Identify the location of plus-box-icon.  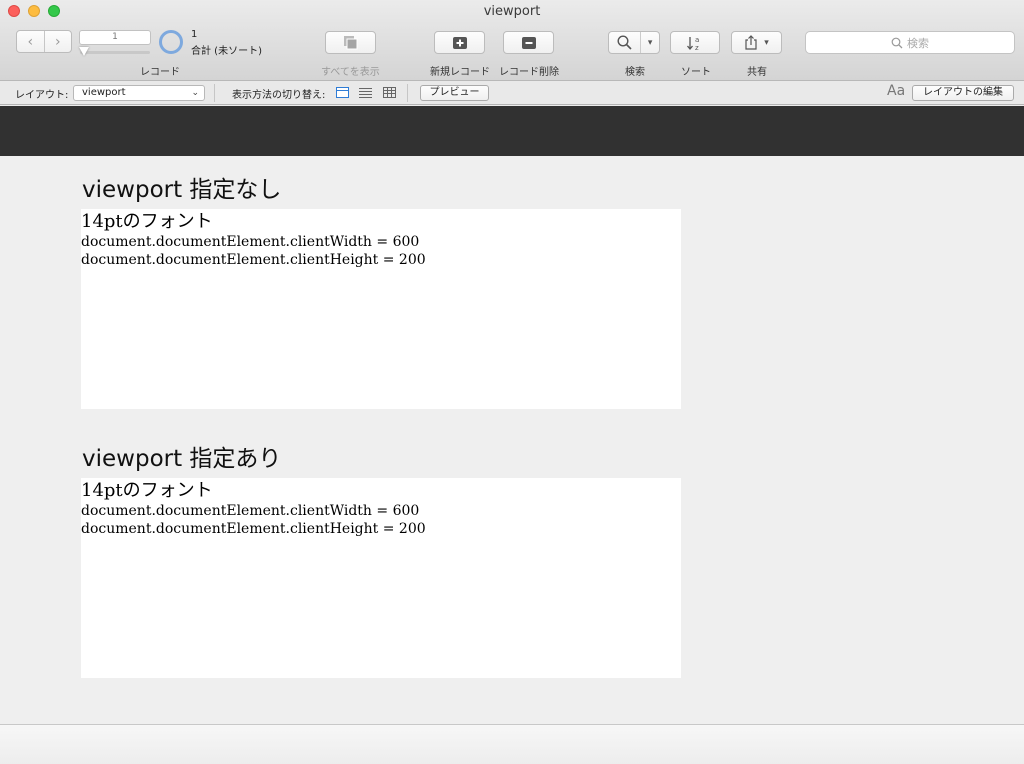
(459, 42).